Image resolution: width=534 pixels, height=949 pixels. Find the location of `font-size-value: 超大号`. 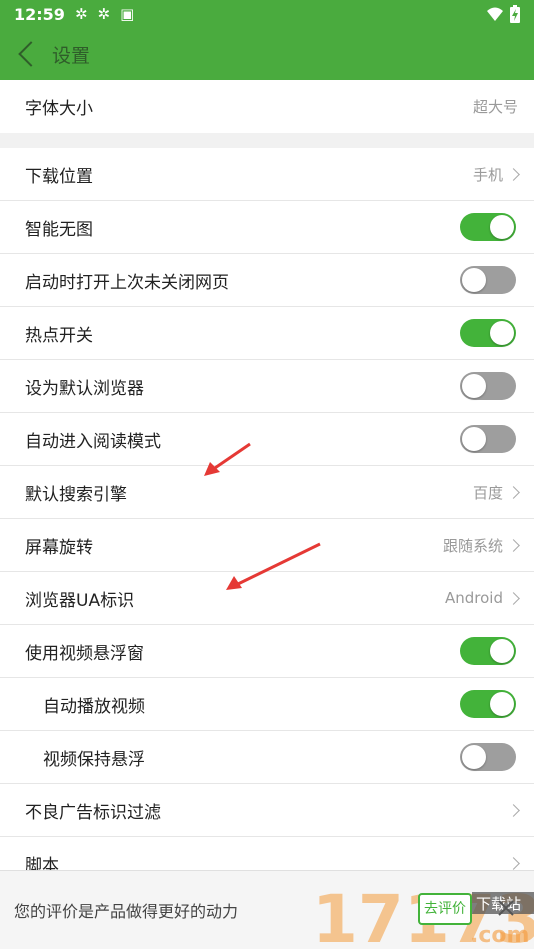

font-size-value: 超大号 is located at coordinates (495, 107).